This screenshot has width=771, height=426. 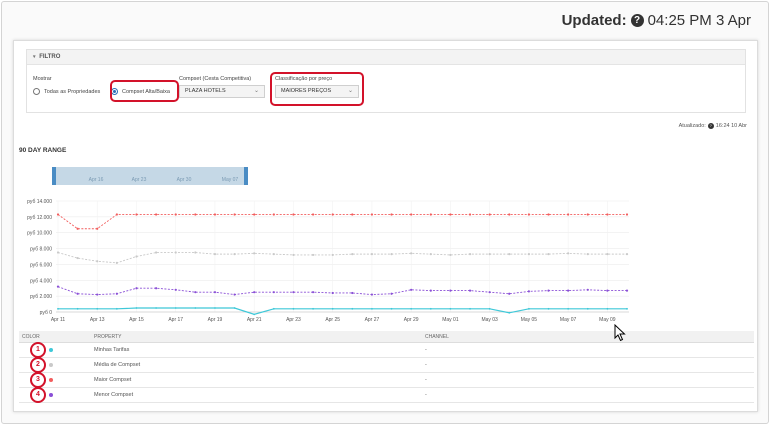 What do you see at coordinates (620, 333) in the screenshot?
I see `mouse-cursor-icon` at bounding box center [620, 333].